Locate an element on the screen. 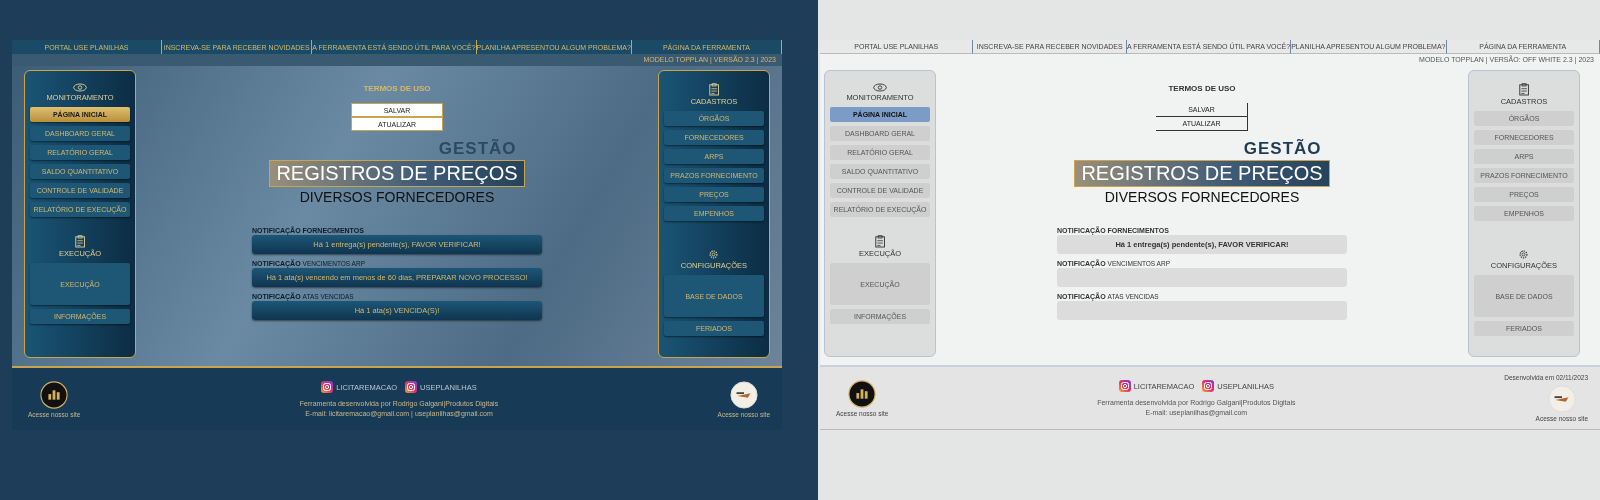 The height and width of the screenshot is (500, 1600). partner-logo-drawing is located at coordinates (743, 394).